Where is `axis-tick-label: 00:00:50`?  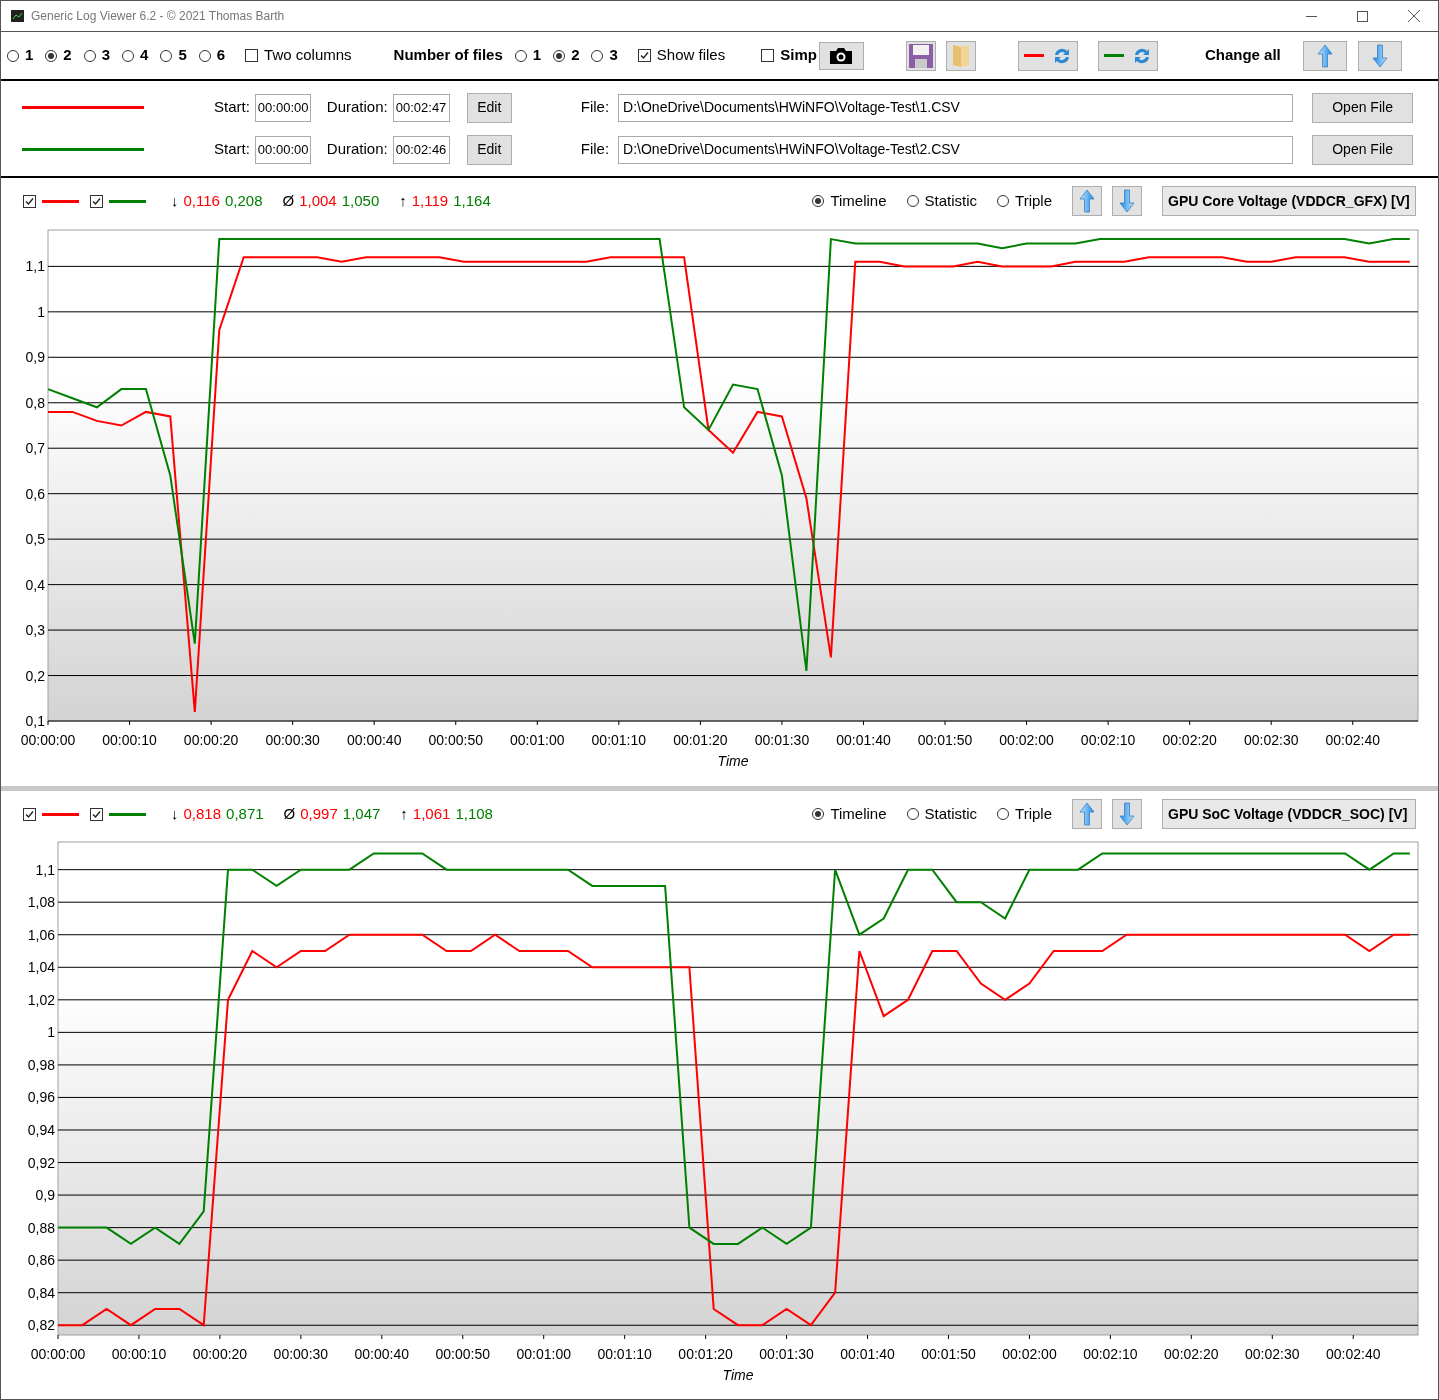 axis-tick-label: 00:00:50 is located at coordinates (462, 1354).